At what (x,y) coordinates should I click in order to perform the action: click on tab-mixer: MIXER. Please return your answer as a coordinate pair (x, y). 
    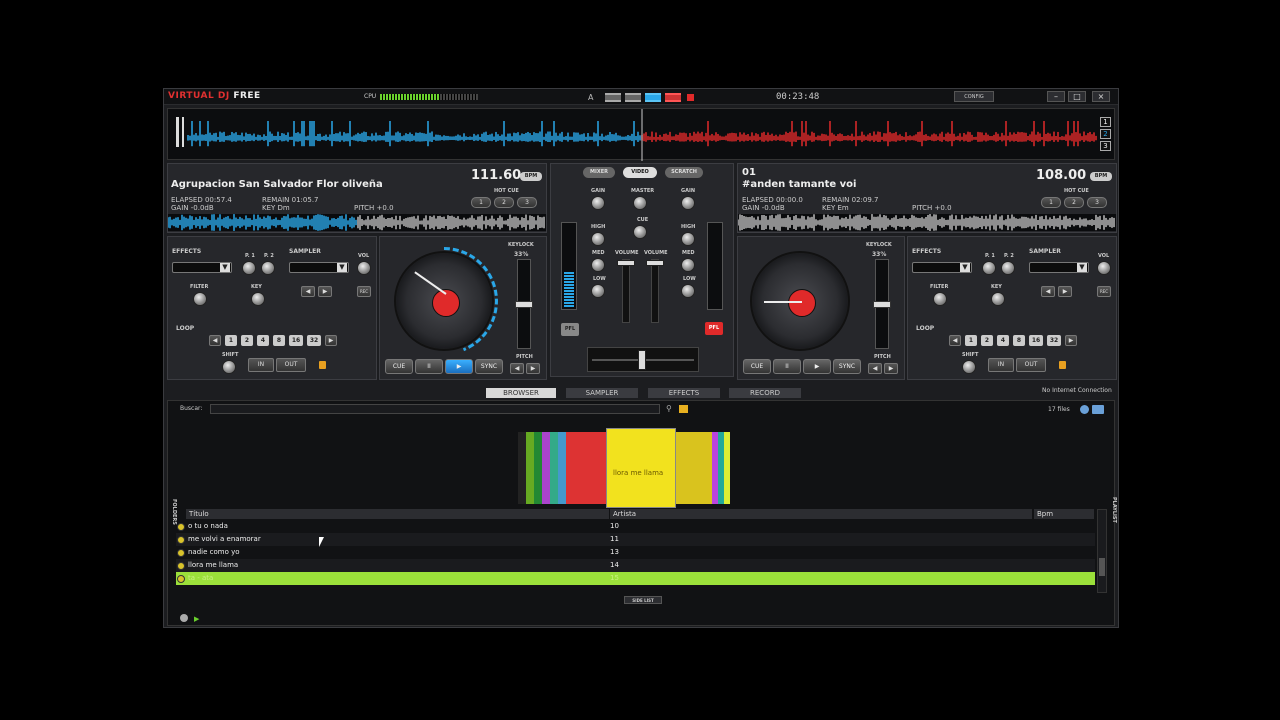
    Looking at the image, I should click on (599, 172).